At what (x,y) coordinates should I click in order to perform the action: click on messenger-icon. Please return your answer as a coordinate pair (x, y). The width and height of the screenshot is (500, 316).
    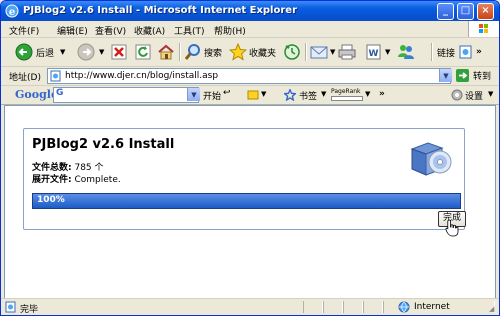
    Looking at the image, I should click on (406, 52).